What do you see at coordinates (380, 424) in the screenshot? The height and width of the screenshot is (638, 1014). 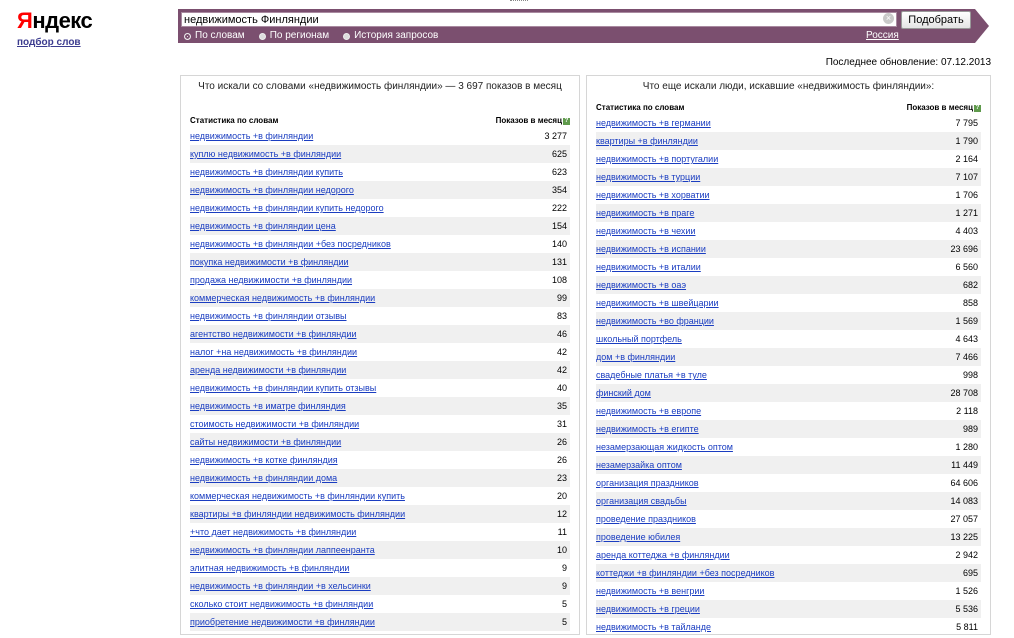 I see `table-row: стоимость недвижимости +в финляндии 31` at bounding box center [380, 424].